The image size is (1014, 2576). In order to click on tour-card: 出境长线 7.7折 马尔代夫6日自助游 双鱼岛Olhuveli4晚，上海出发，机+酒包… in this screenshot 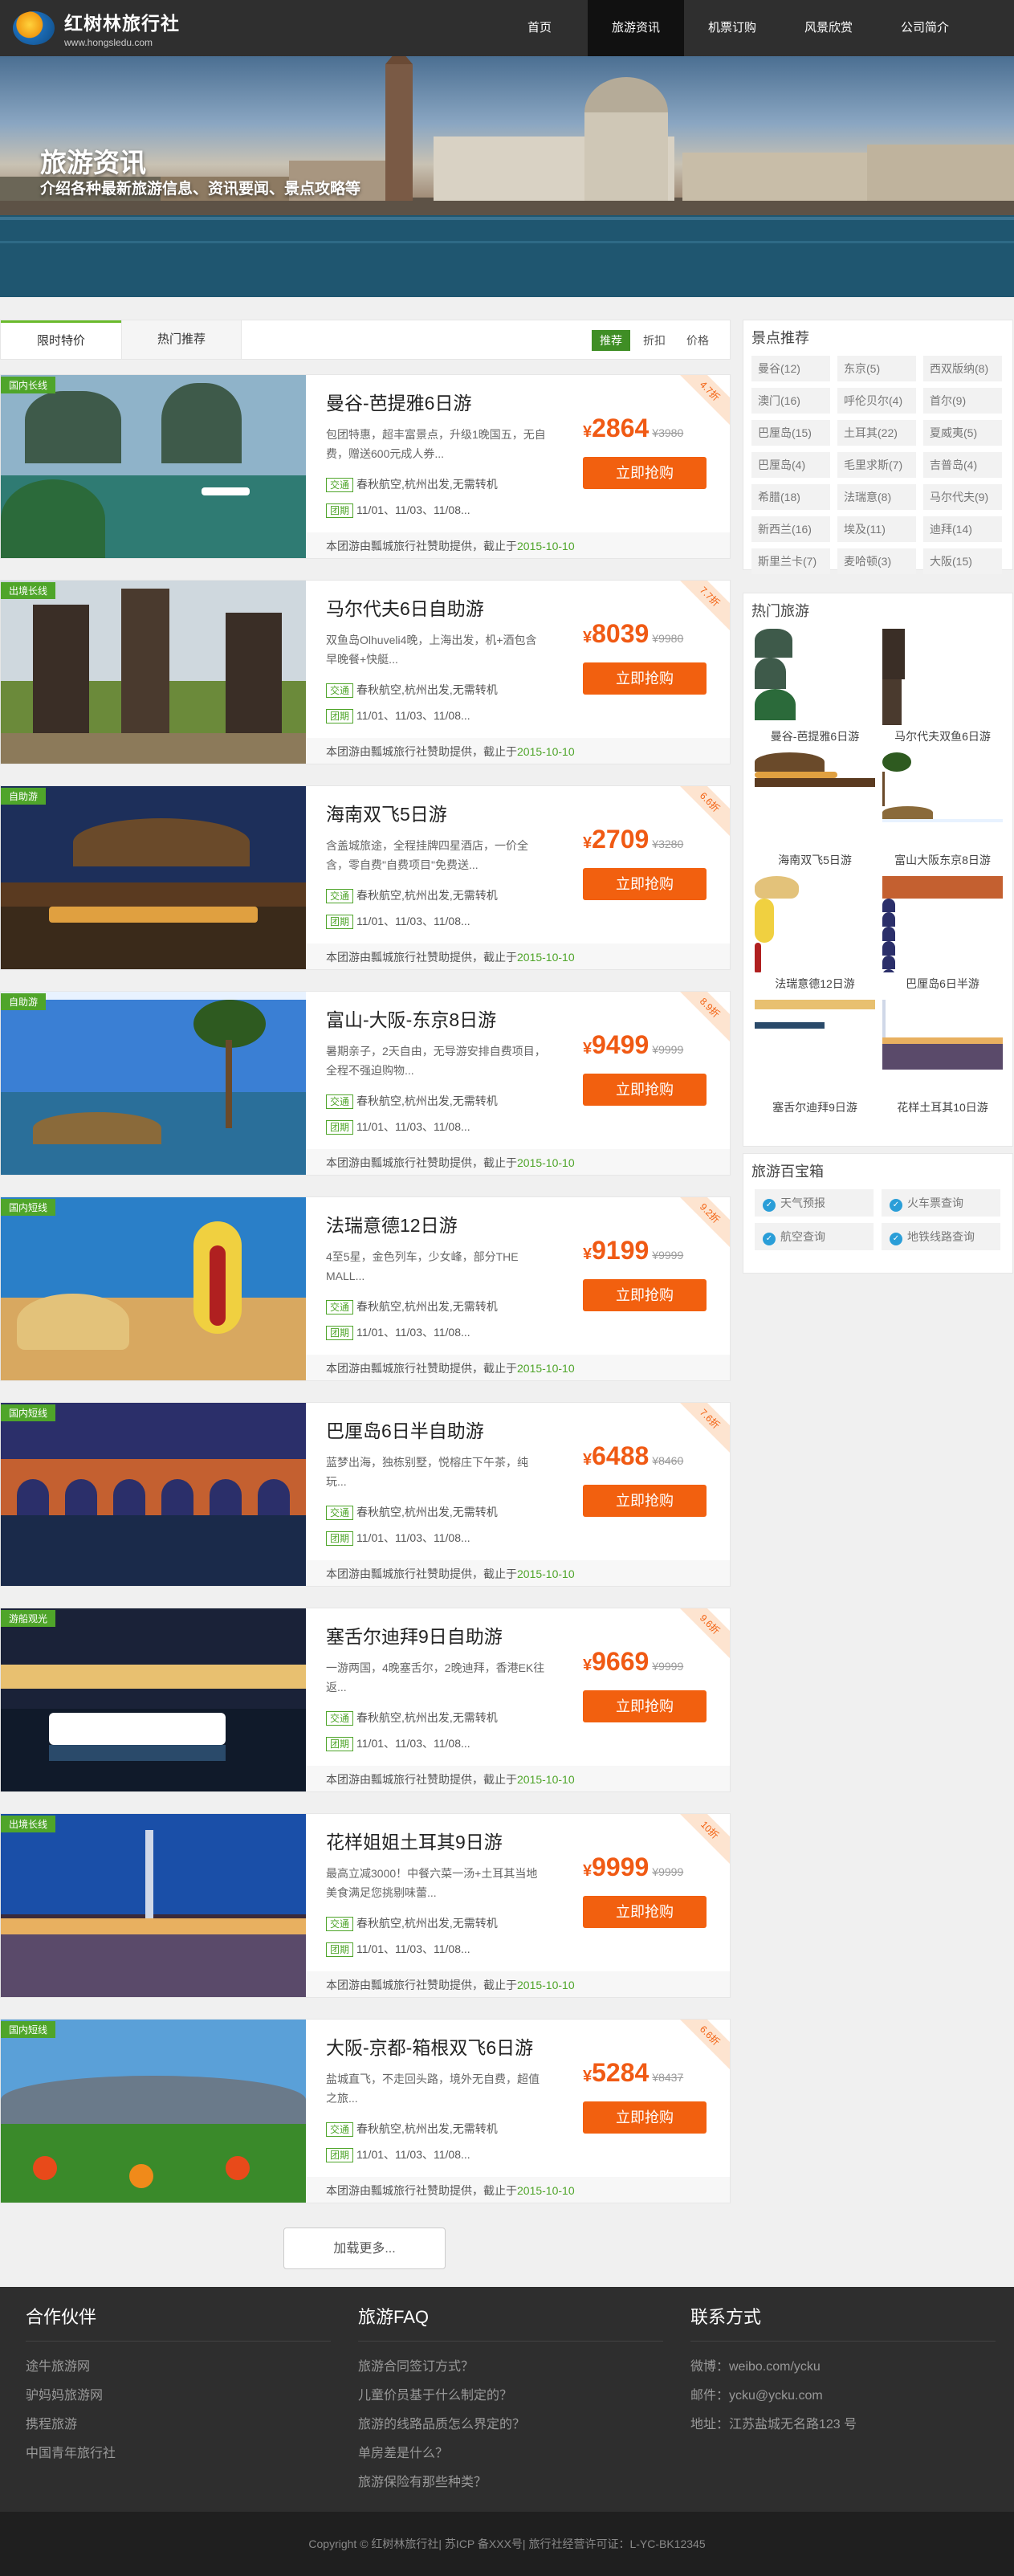, I will do `click(366, 672)`.